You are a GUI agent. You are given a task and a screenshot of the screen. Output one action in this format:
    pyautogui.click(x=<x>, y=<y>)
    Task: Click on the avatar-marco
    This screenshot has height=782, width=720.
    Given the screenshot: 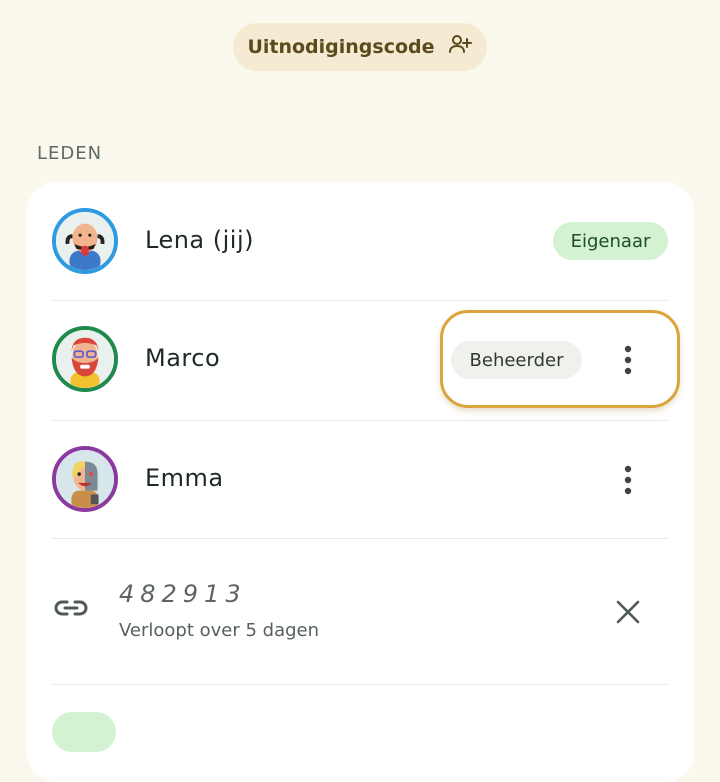 What is the action you would take?
    pyautogui.click(x=85, y=359)
    